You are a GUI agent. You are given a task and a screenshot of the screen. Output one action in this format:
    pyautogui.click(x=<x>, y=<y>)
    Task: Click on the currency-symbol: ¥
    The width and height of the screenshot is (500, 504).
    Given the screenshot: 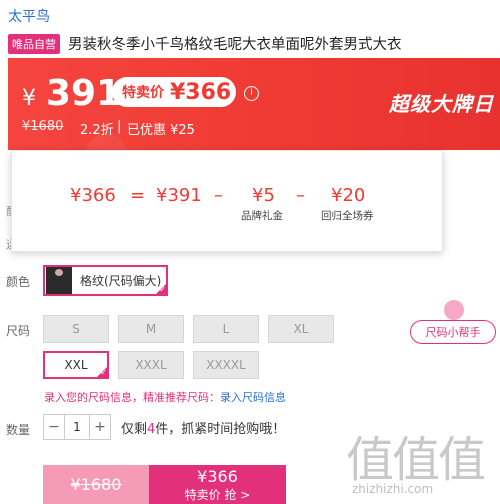 What is the action you would take?
    pyautogui.click(x=29, y=98)
    